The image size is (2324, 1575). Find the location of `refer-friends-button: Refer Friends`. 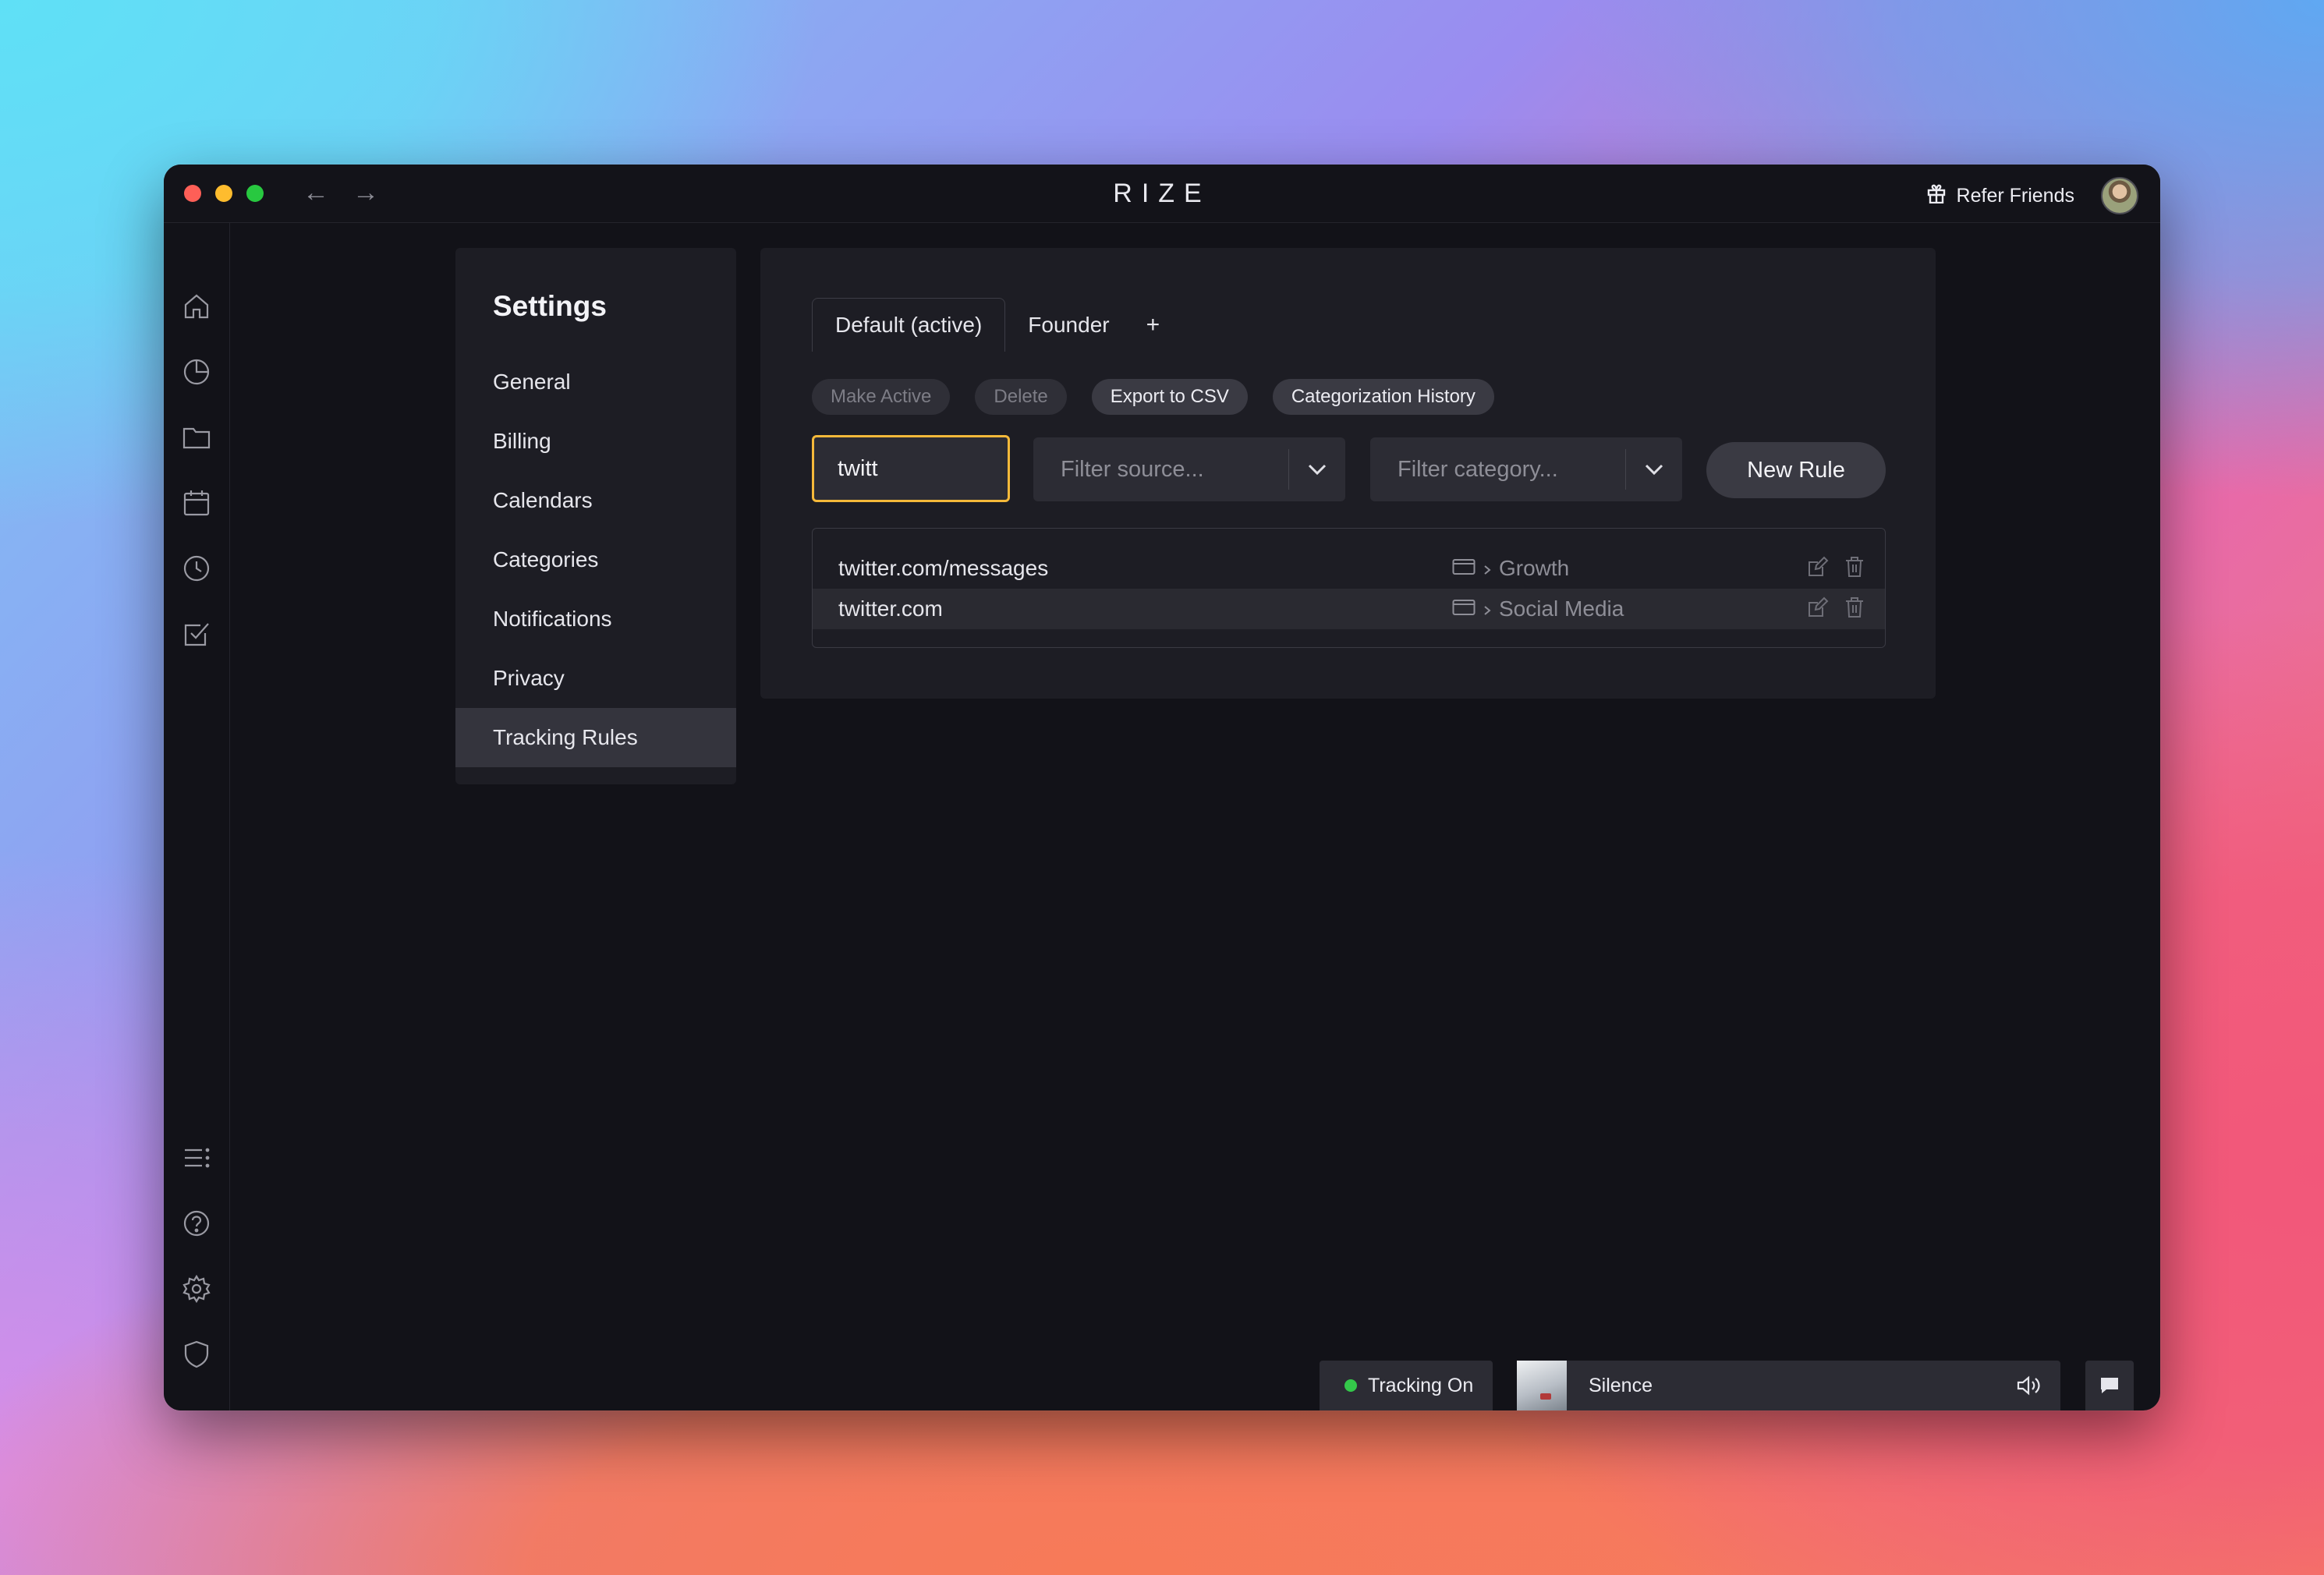

refer-friends-button: Refer Friends is located at coordinates (2000, 196).